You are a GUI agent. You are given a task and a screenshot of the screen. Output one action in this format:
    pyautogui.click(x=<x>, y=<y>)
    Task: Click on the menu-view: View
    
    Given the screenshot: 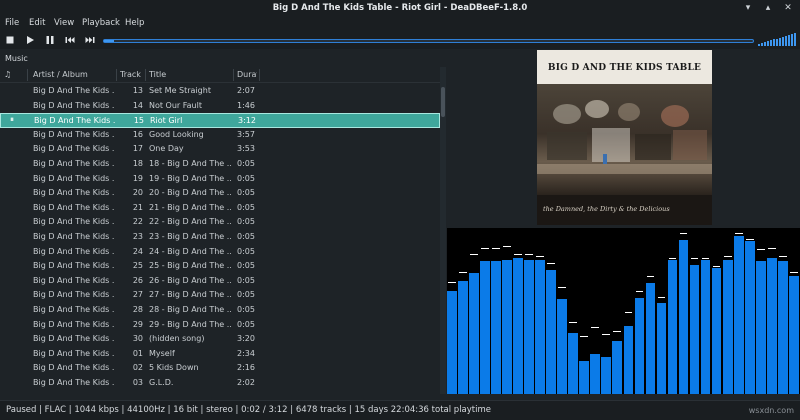 What is the action you would take?
    pyautogui.click(x=64, y=23)
    